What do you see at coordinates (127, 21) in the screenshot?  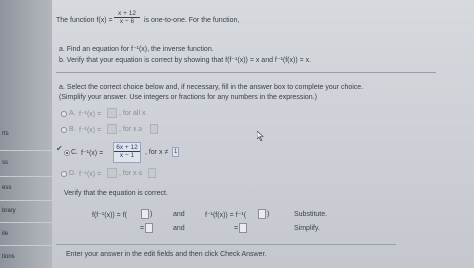 I see `function-denominator: x − 6` at bounding box center [127, 21].